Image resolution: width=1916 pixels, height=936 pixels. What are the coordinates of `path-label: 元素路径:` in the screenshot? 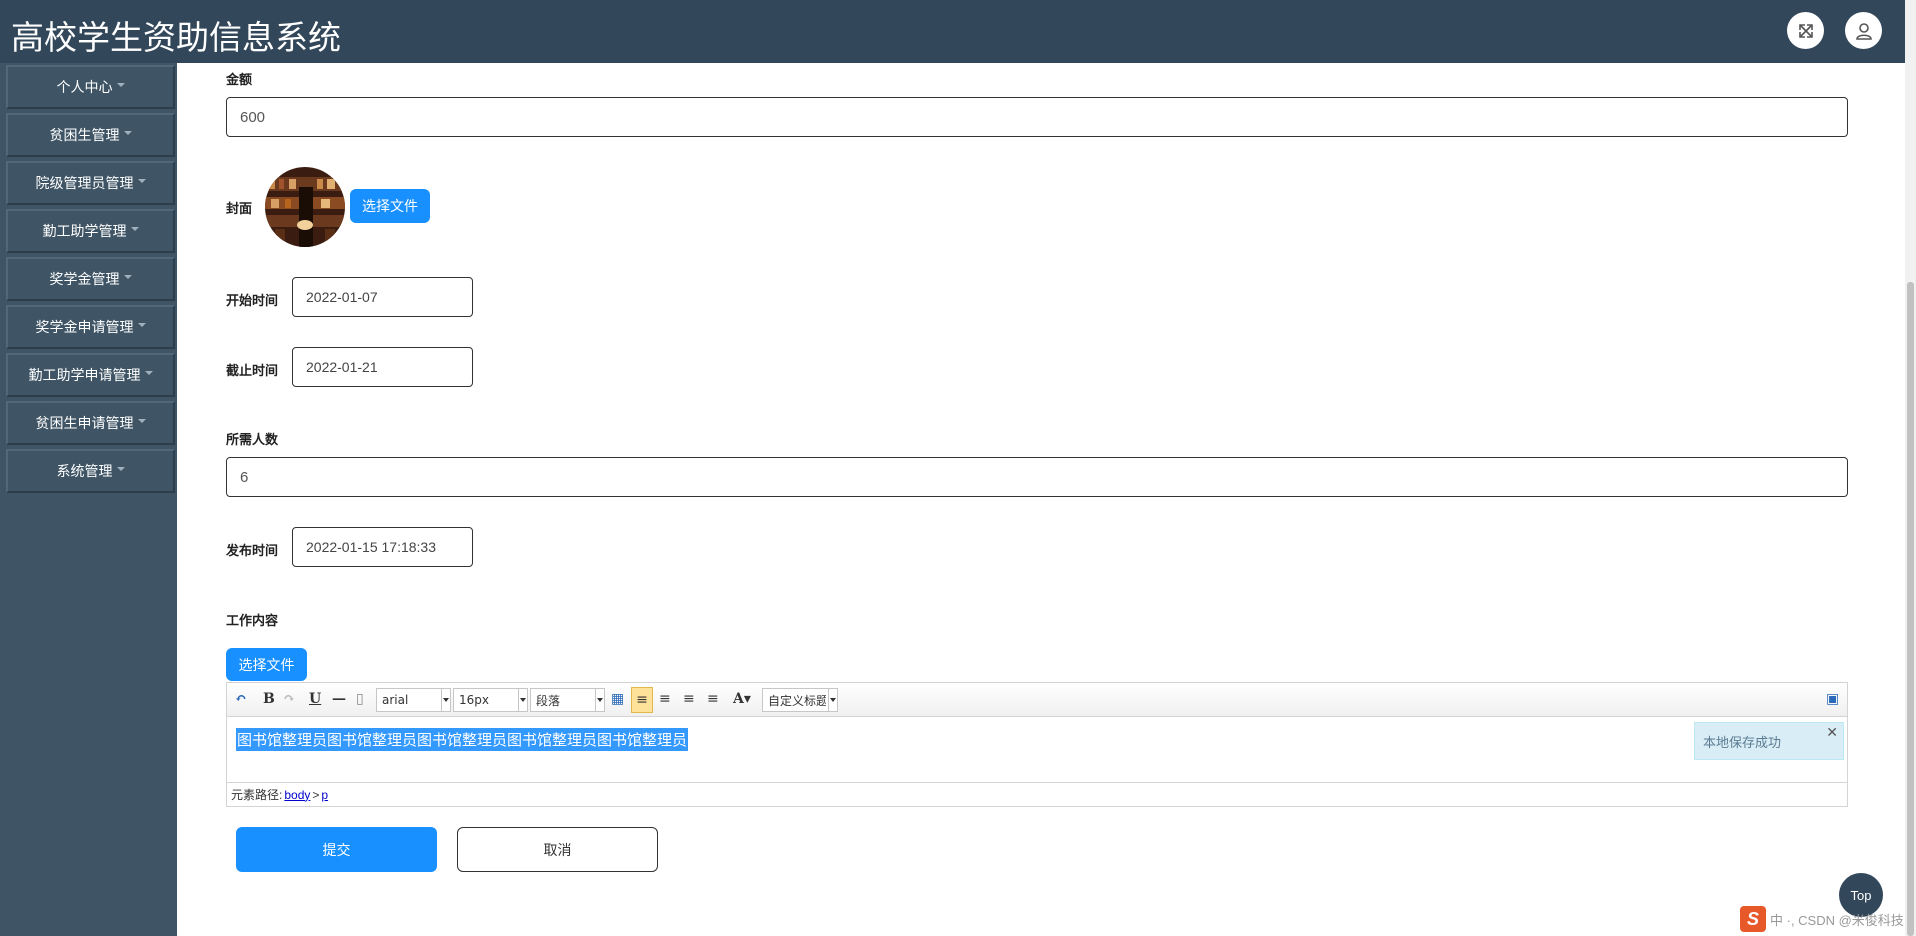 It's located at (257, 795).